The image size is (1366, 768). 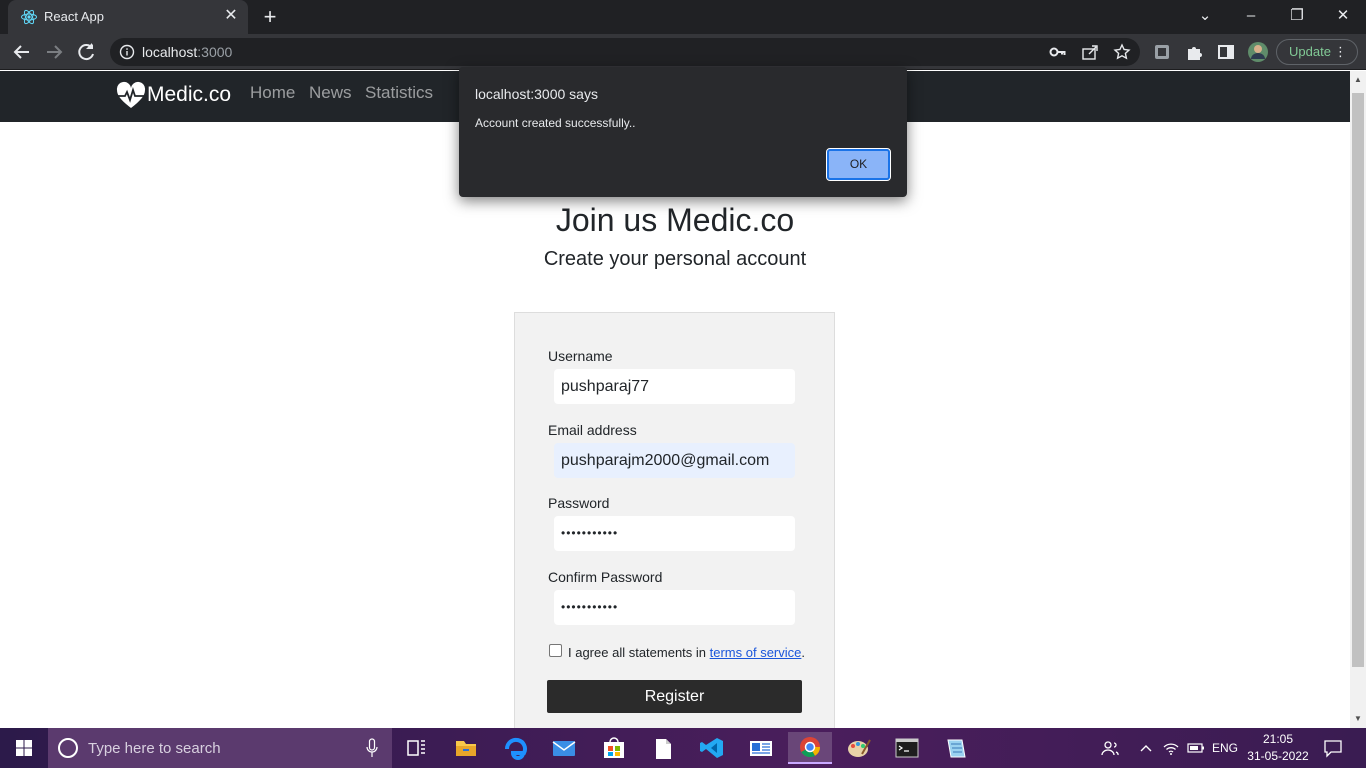 What do you see at coordinates (127, 52) in the screenshot?
I see `info-icon` at bounding box center [127, 52].